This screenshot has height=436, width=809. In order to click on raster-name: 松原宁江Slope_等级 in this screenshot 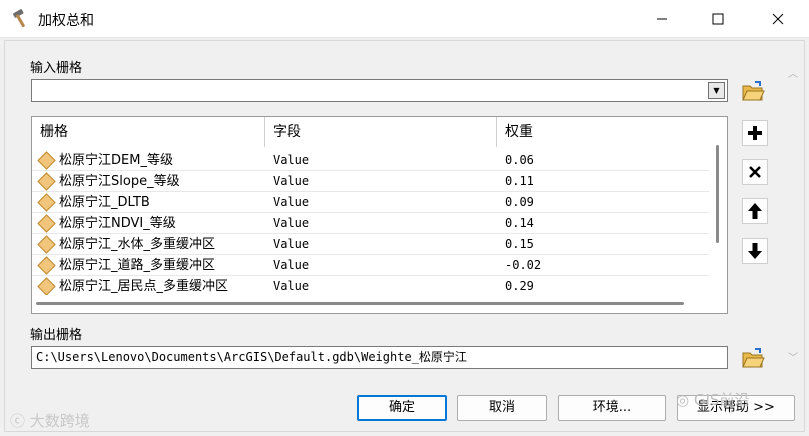, I will do `click(119, 181)`.